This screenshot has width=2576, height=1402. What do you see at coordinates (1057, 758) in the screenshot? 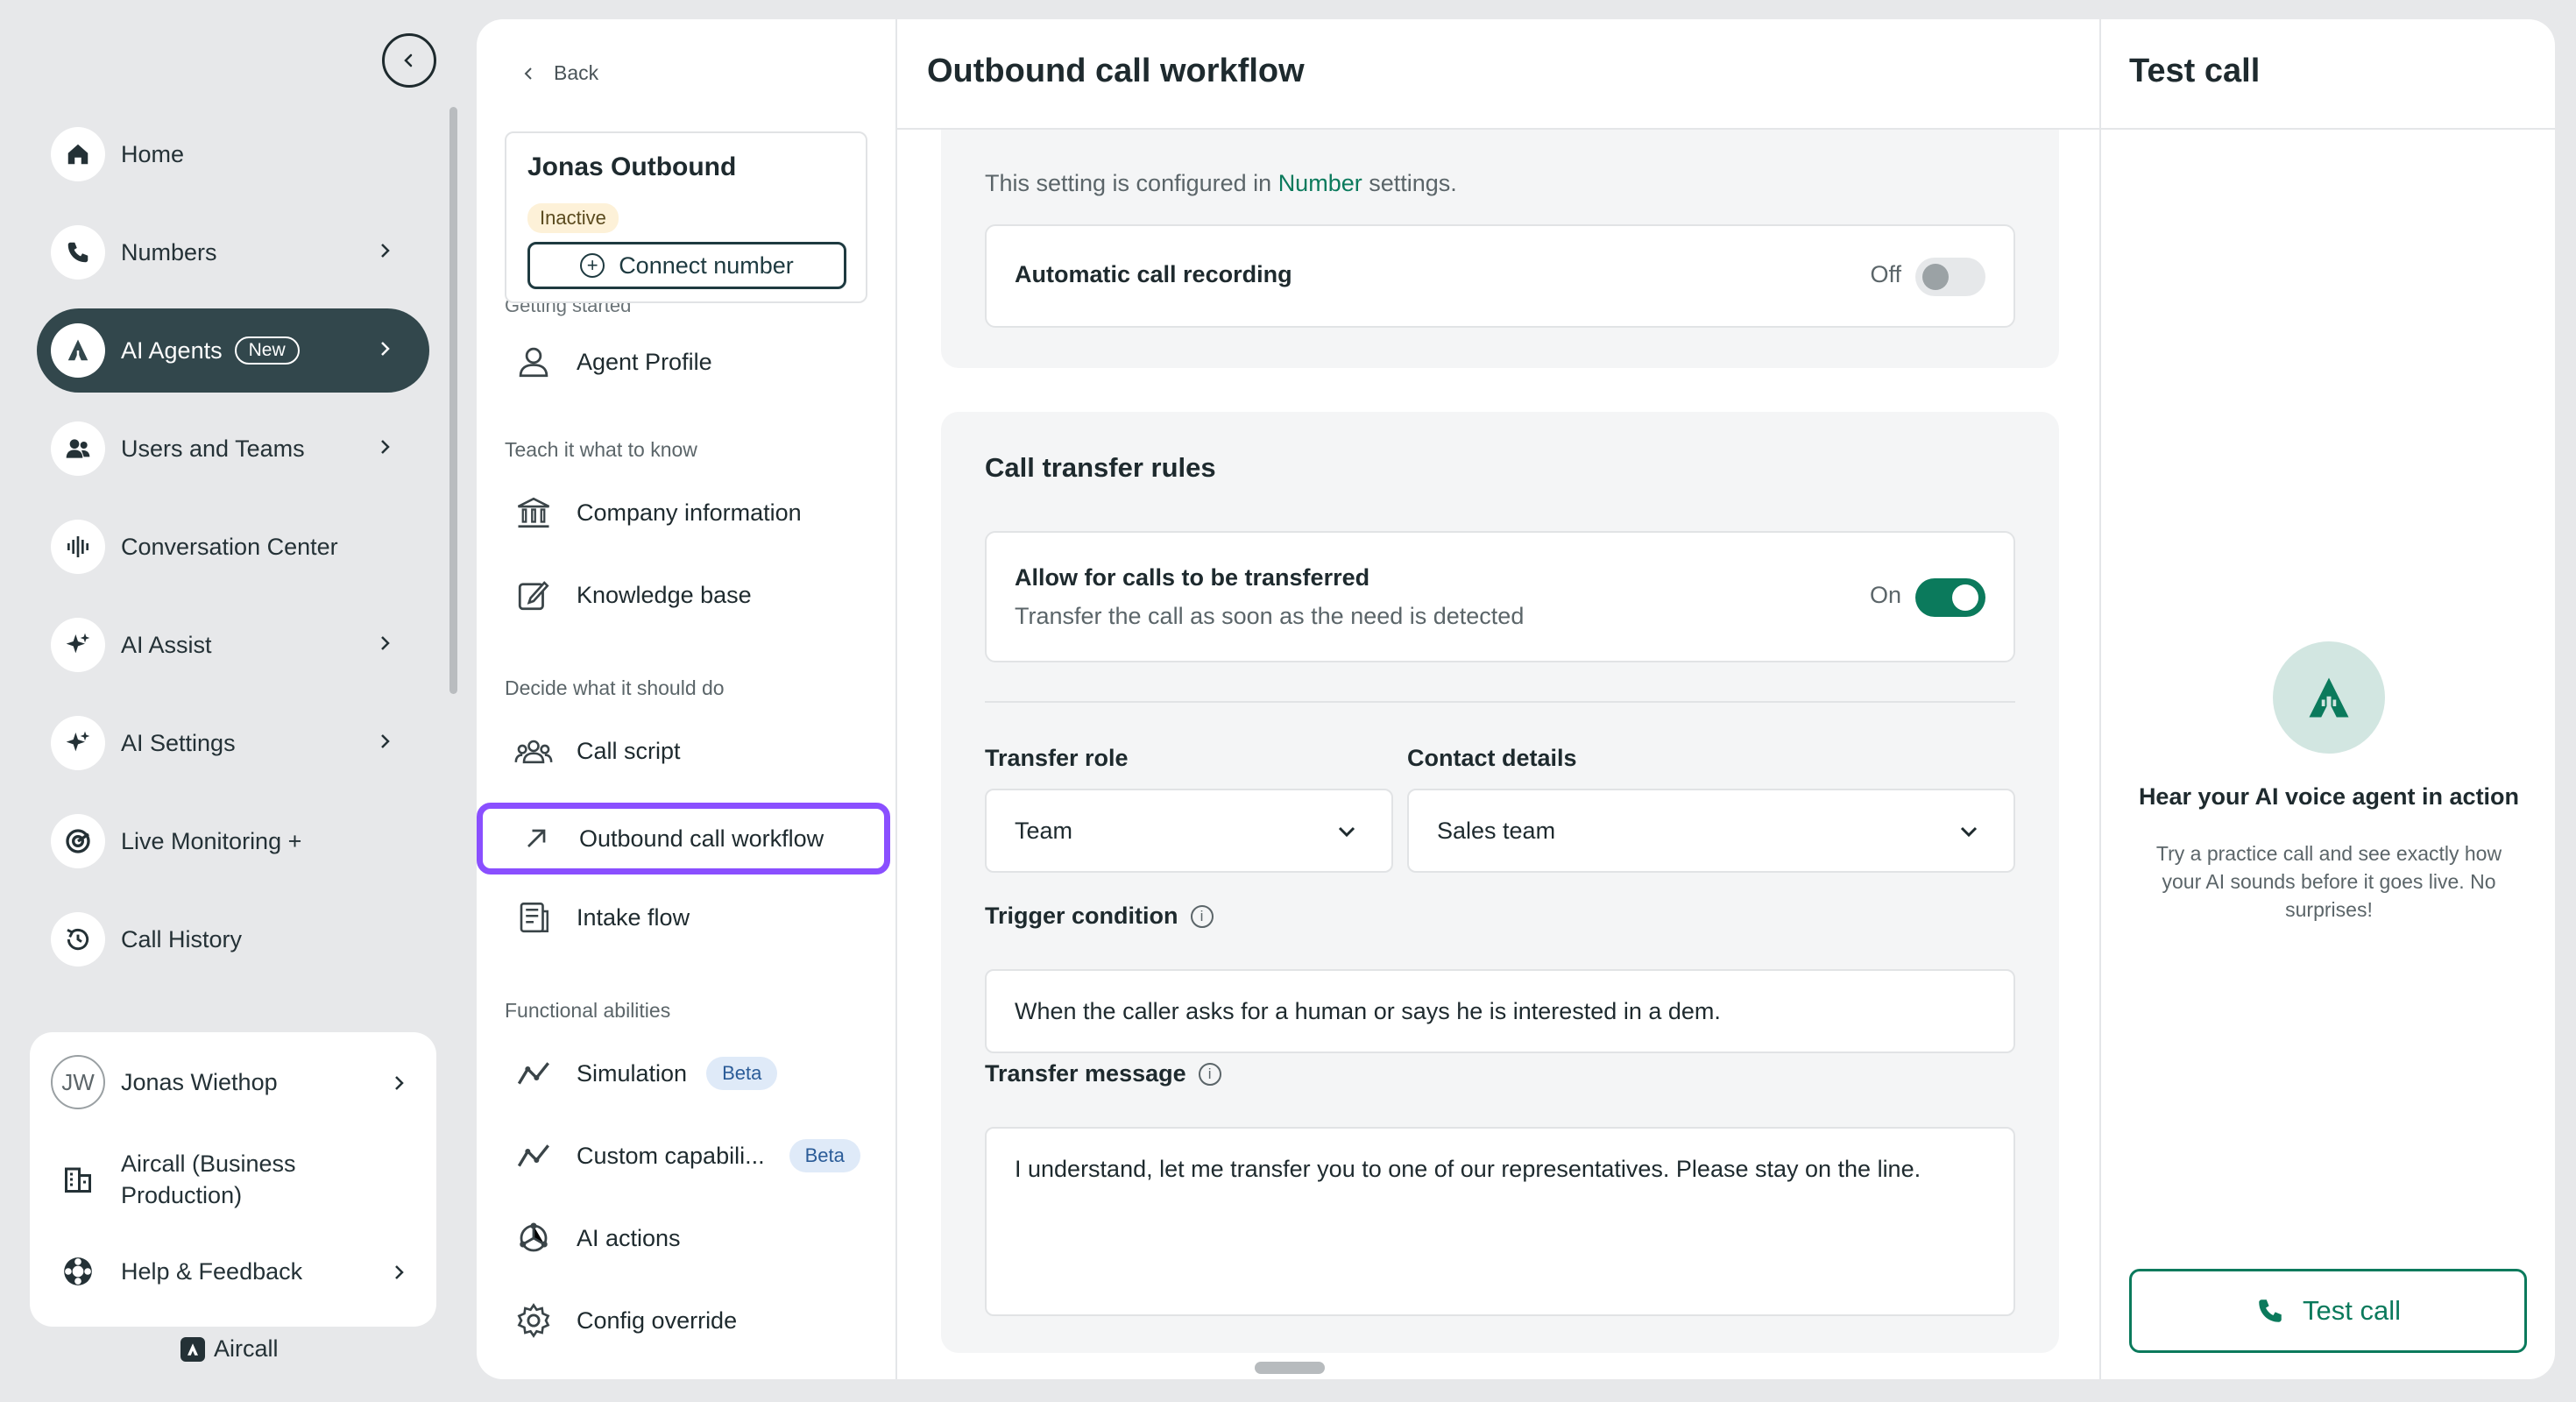
I see `transfer-role-label: Transfer role` at bounding box center [1057, 758].